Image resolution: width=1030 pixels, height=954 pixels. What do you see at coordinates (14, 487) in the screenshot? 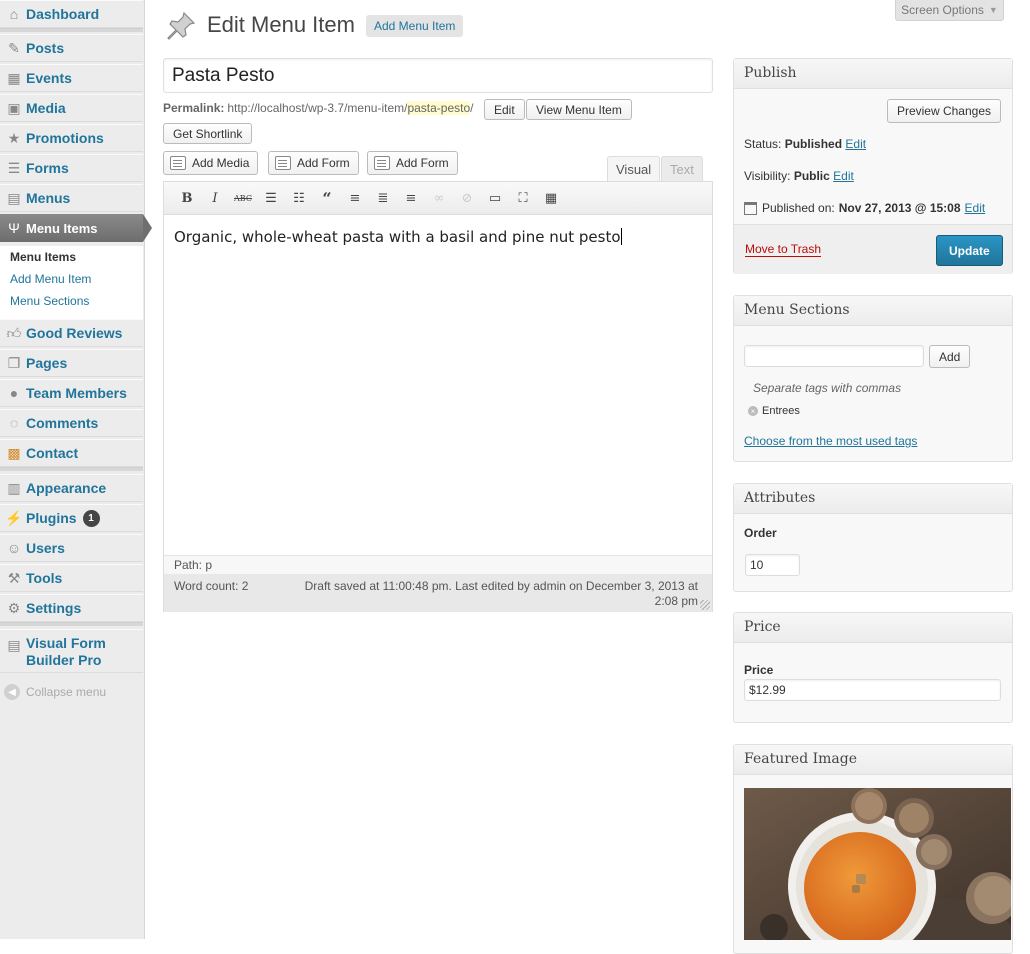
I see `appearance-icon: ▥` at bounding box center [14, 487].